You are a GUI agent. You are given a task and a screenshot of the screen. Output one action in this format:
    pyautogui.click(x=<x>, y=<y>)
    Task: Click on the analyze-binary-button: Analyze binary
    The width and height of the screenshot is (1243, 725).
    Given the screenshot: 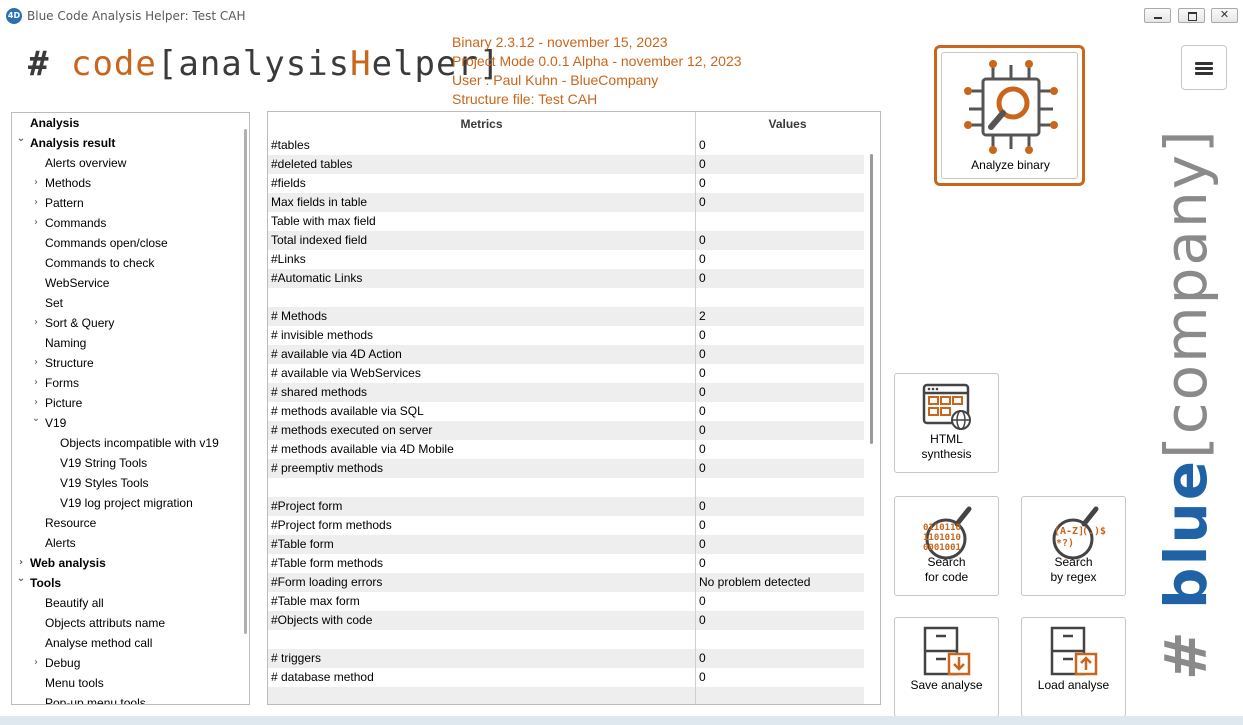 What is the action you would take?
    pyautogui.click(x=1009, y=115)
    